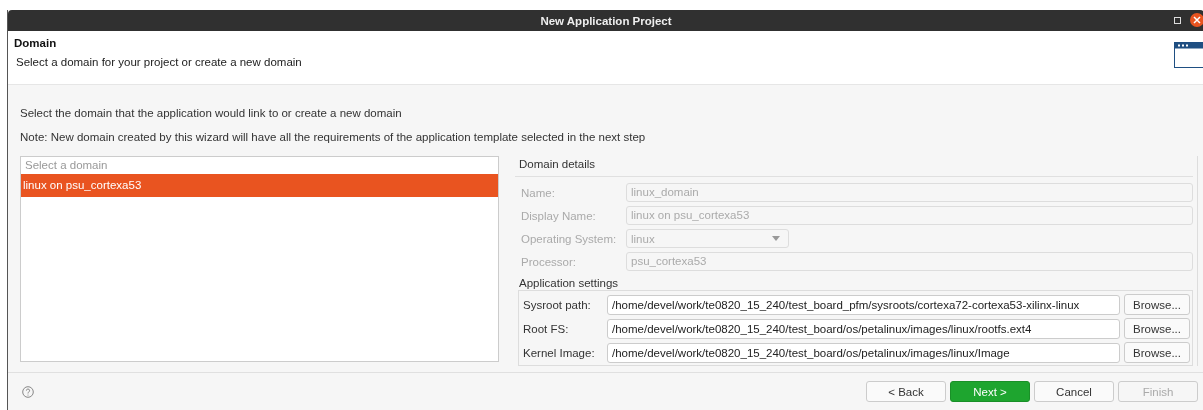 Image resolution: width=1203 pixels, height=410 pixels. What do you see at coordinates (557, 304) in the screenshot?
I see `field-label: Sysroot path:` at bounding box center [557, 304].